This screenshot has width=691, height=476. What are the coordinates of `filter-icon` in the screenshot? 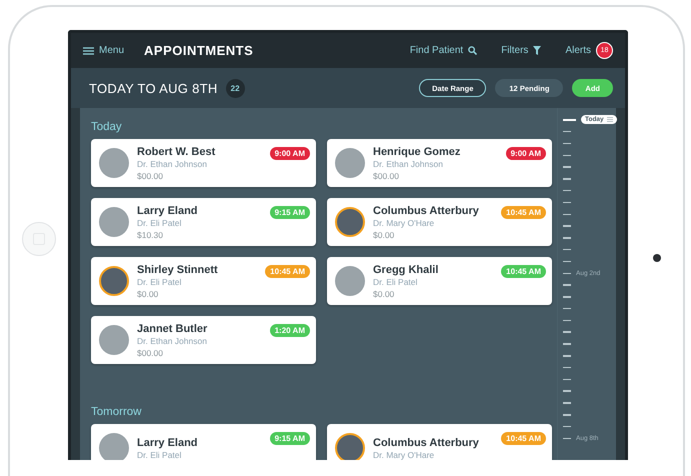 It's located at (537, 50).